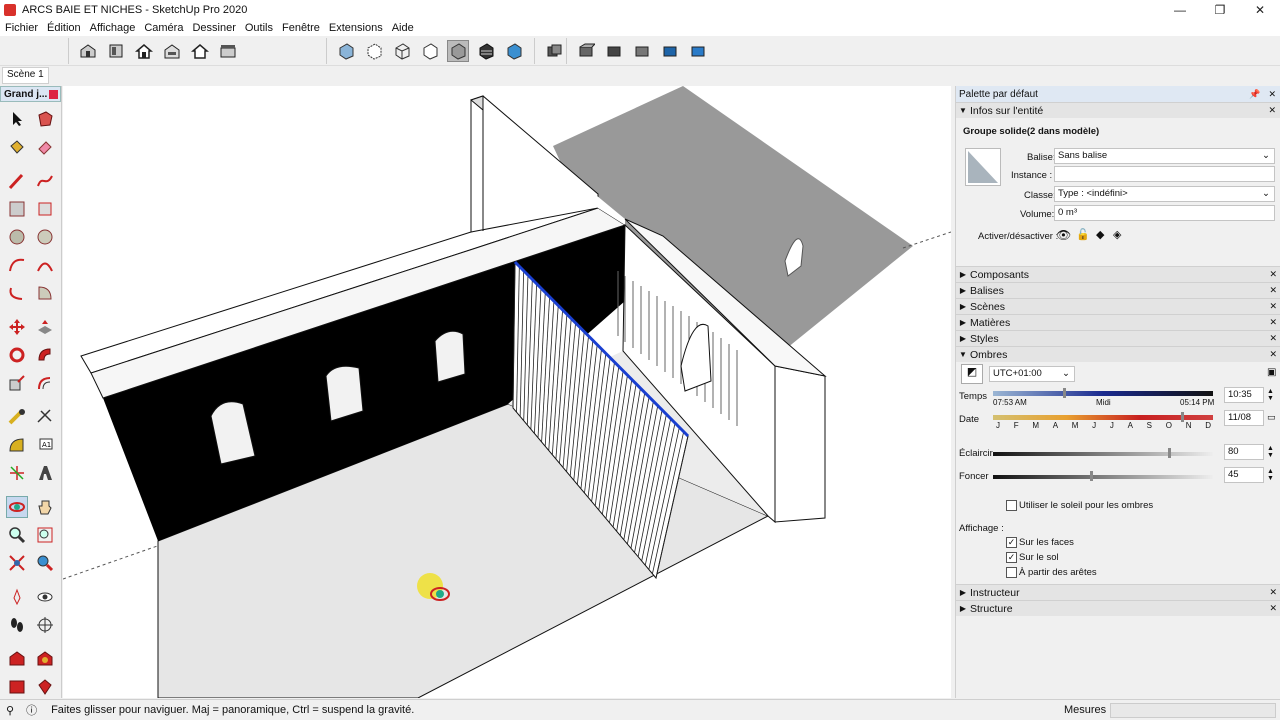  I want to click on light-input: 80, so click(1244, 452).